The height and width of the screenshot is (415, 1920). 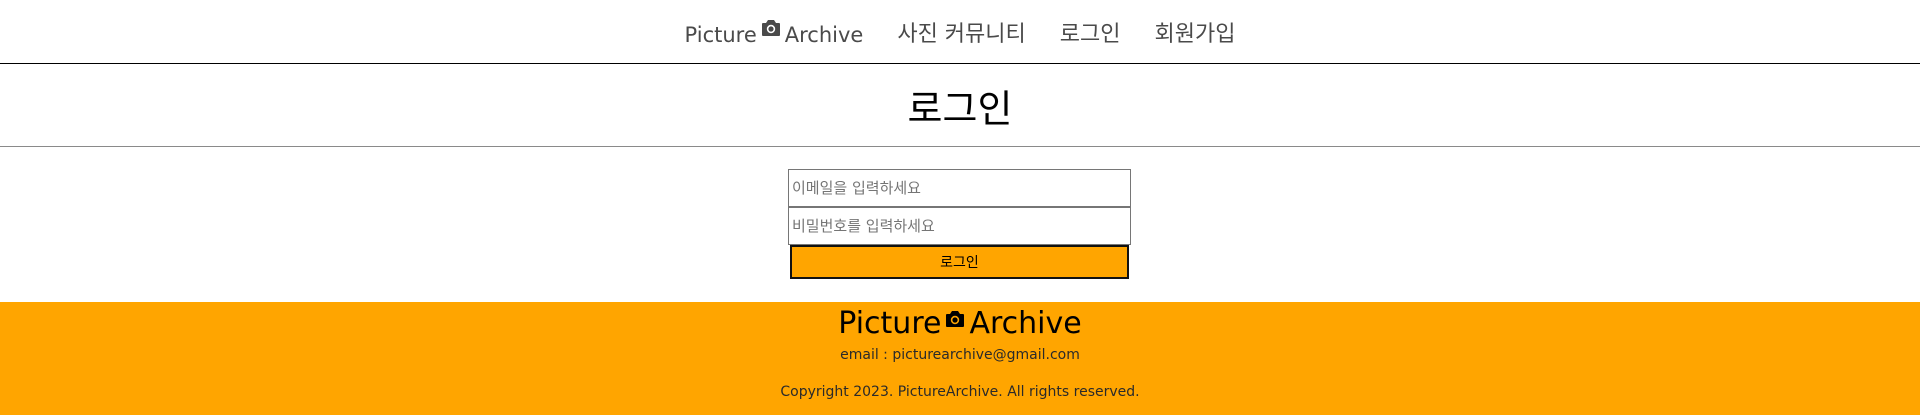 What do you see at coordinates (1090, 32) in the screenshot?
I see `nav-link-login: 로그인` at bounding box center [1090, 32].